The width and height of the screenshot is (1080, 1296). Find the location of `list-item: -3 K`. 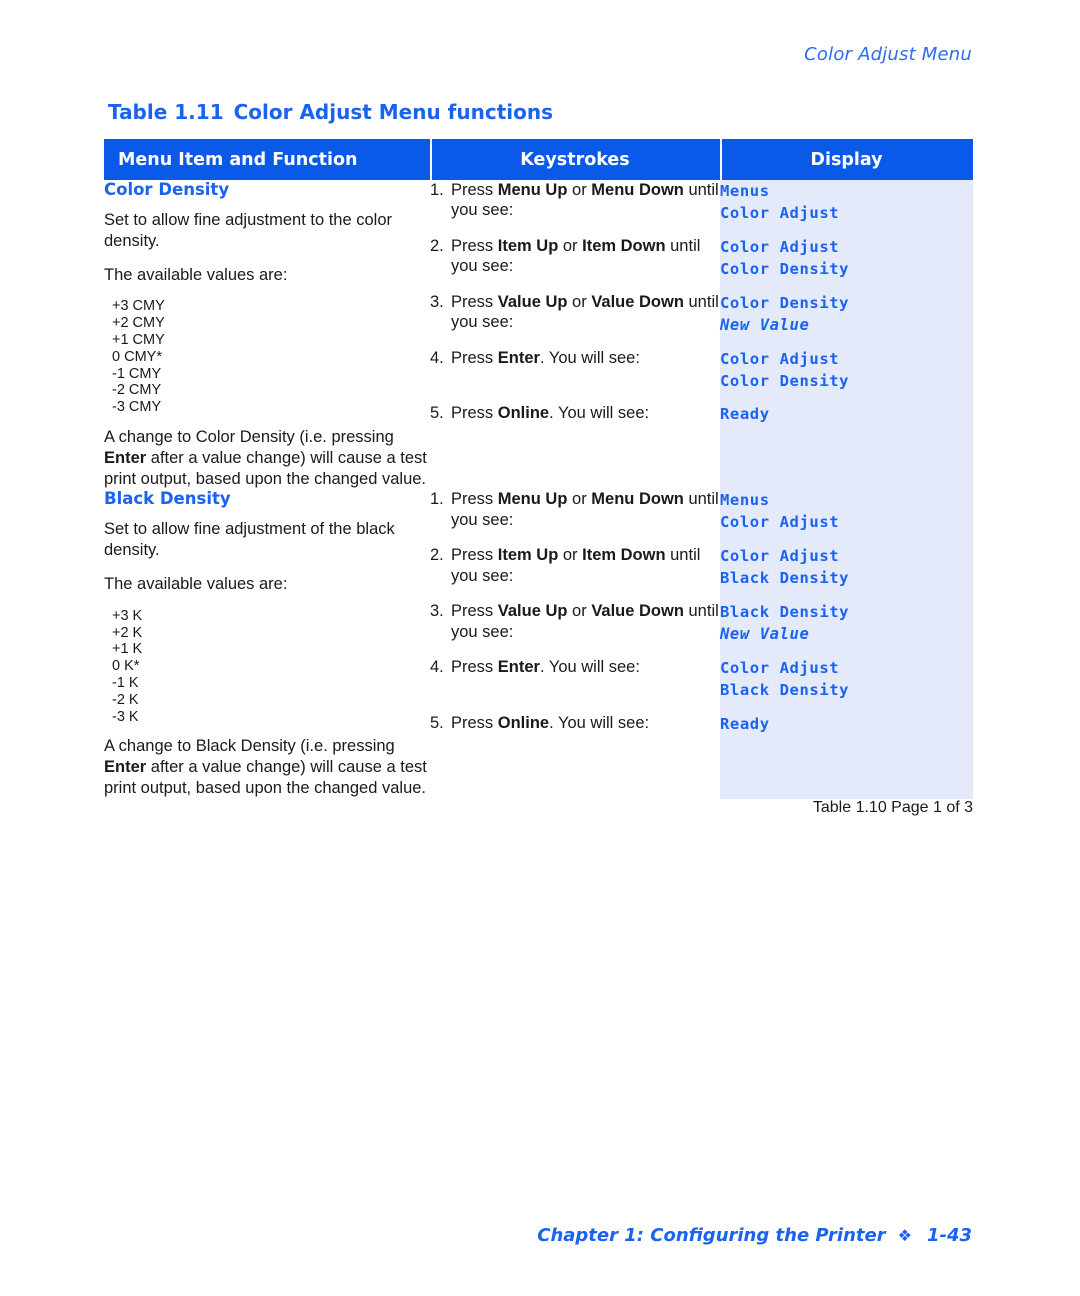

list-item: -3 K is located at coordinates (125, 716).